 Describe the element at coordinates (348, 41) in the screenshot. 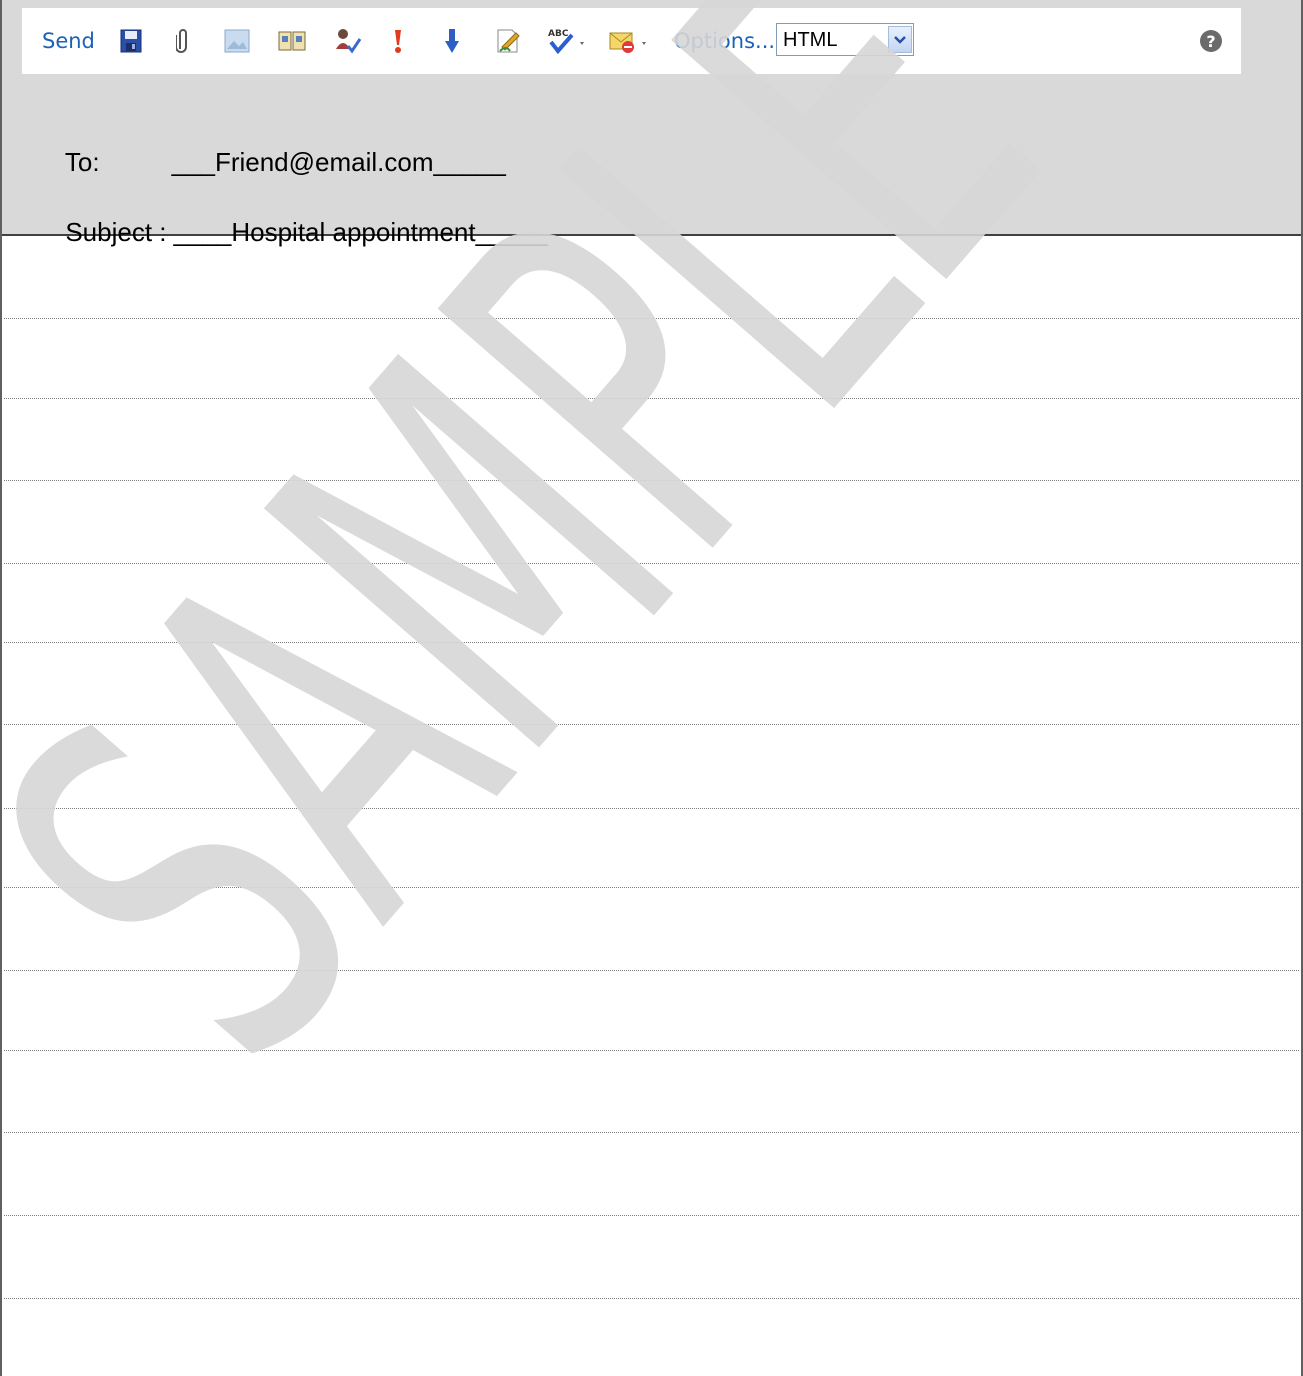

I see `check-names-icon` at that location.